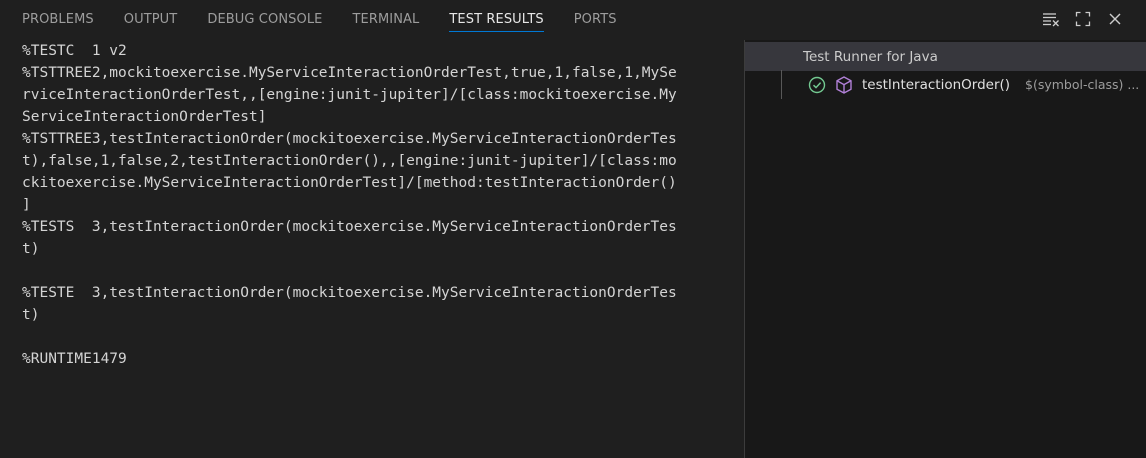 The height and width of the screenshot is (458, 1146). What do you see at coordinates (844, 85) in the screenshot?
I see `class-cube-icon` at bounding box center [844, 85].